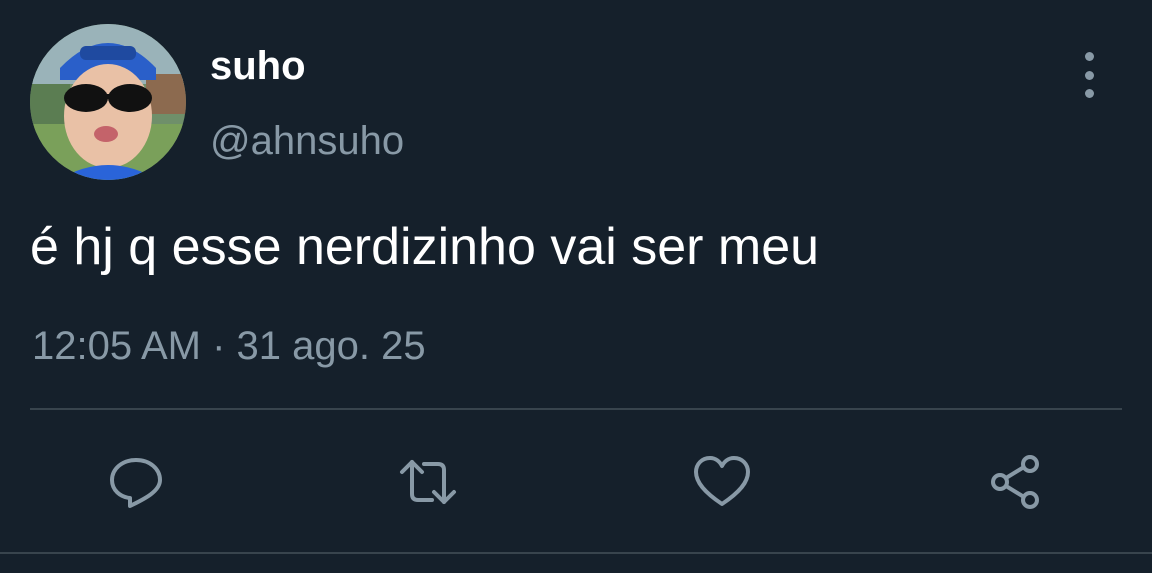 Image resolution: width=1152 pixels, height=573 pixels. I want to click on user-handle: @ahnsuho, so click(307, 141).